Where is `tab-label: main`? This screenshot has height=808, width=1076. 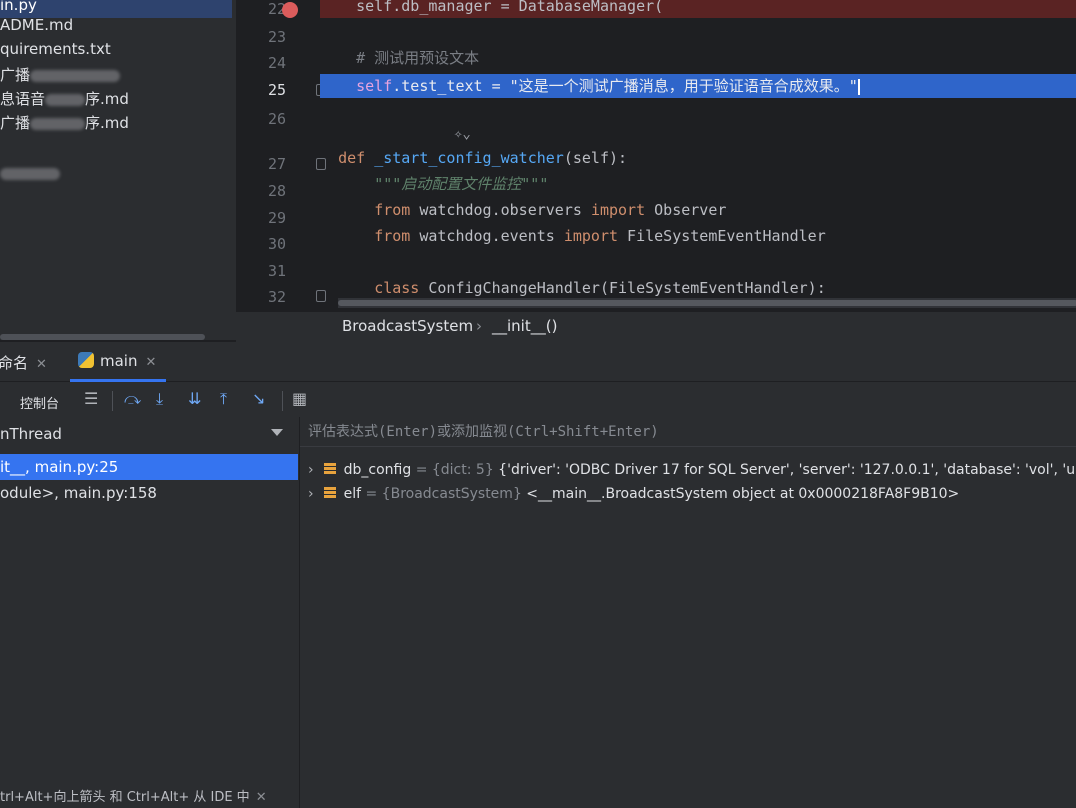 tab-label: main is located at coordinates (119, 361).